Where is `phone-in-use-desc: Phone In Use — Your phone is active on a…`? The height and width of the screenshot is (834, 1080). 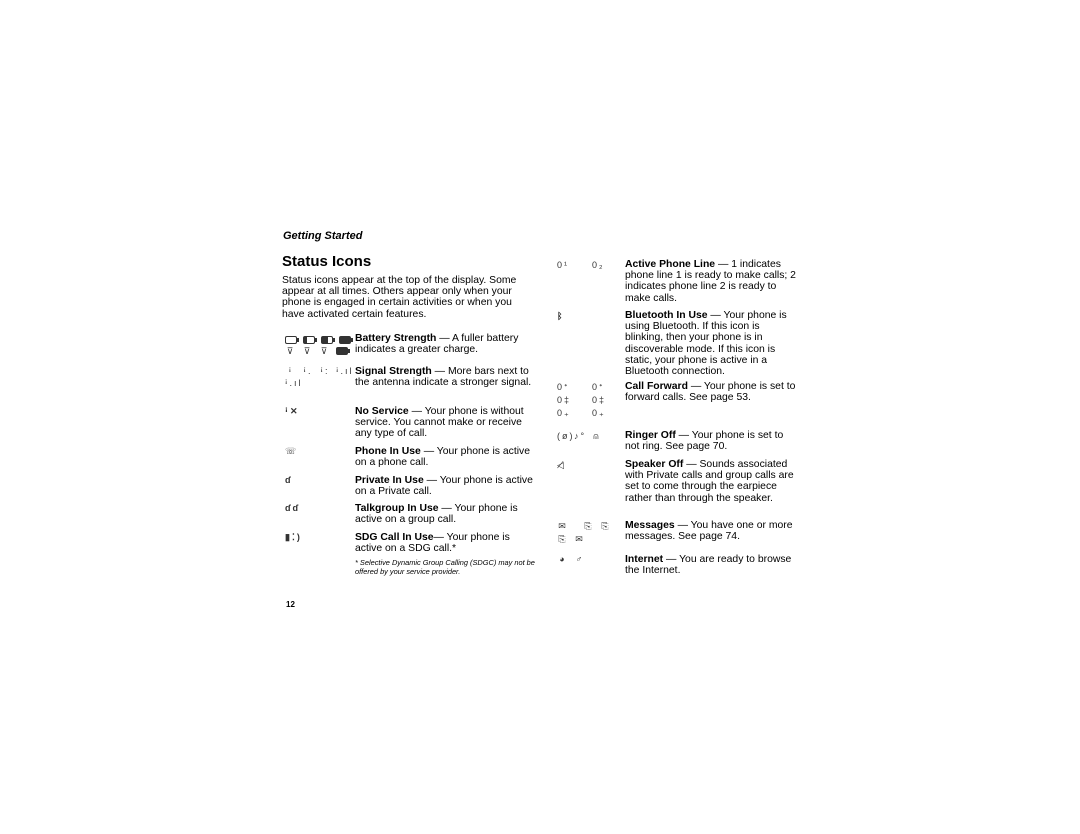 phone-in-use-desc: Phone In Use — Your phone is active on a… is located at coordinates (442, 457).